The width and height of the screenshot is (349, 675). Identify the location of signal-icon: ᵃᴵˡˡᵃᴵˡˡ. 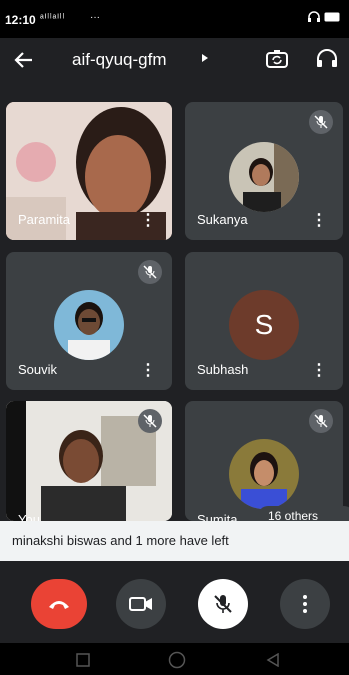
(53, 18).